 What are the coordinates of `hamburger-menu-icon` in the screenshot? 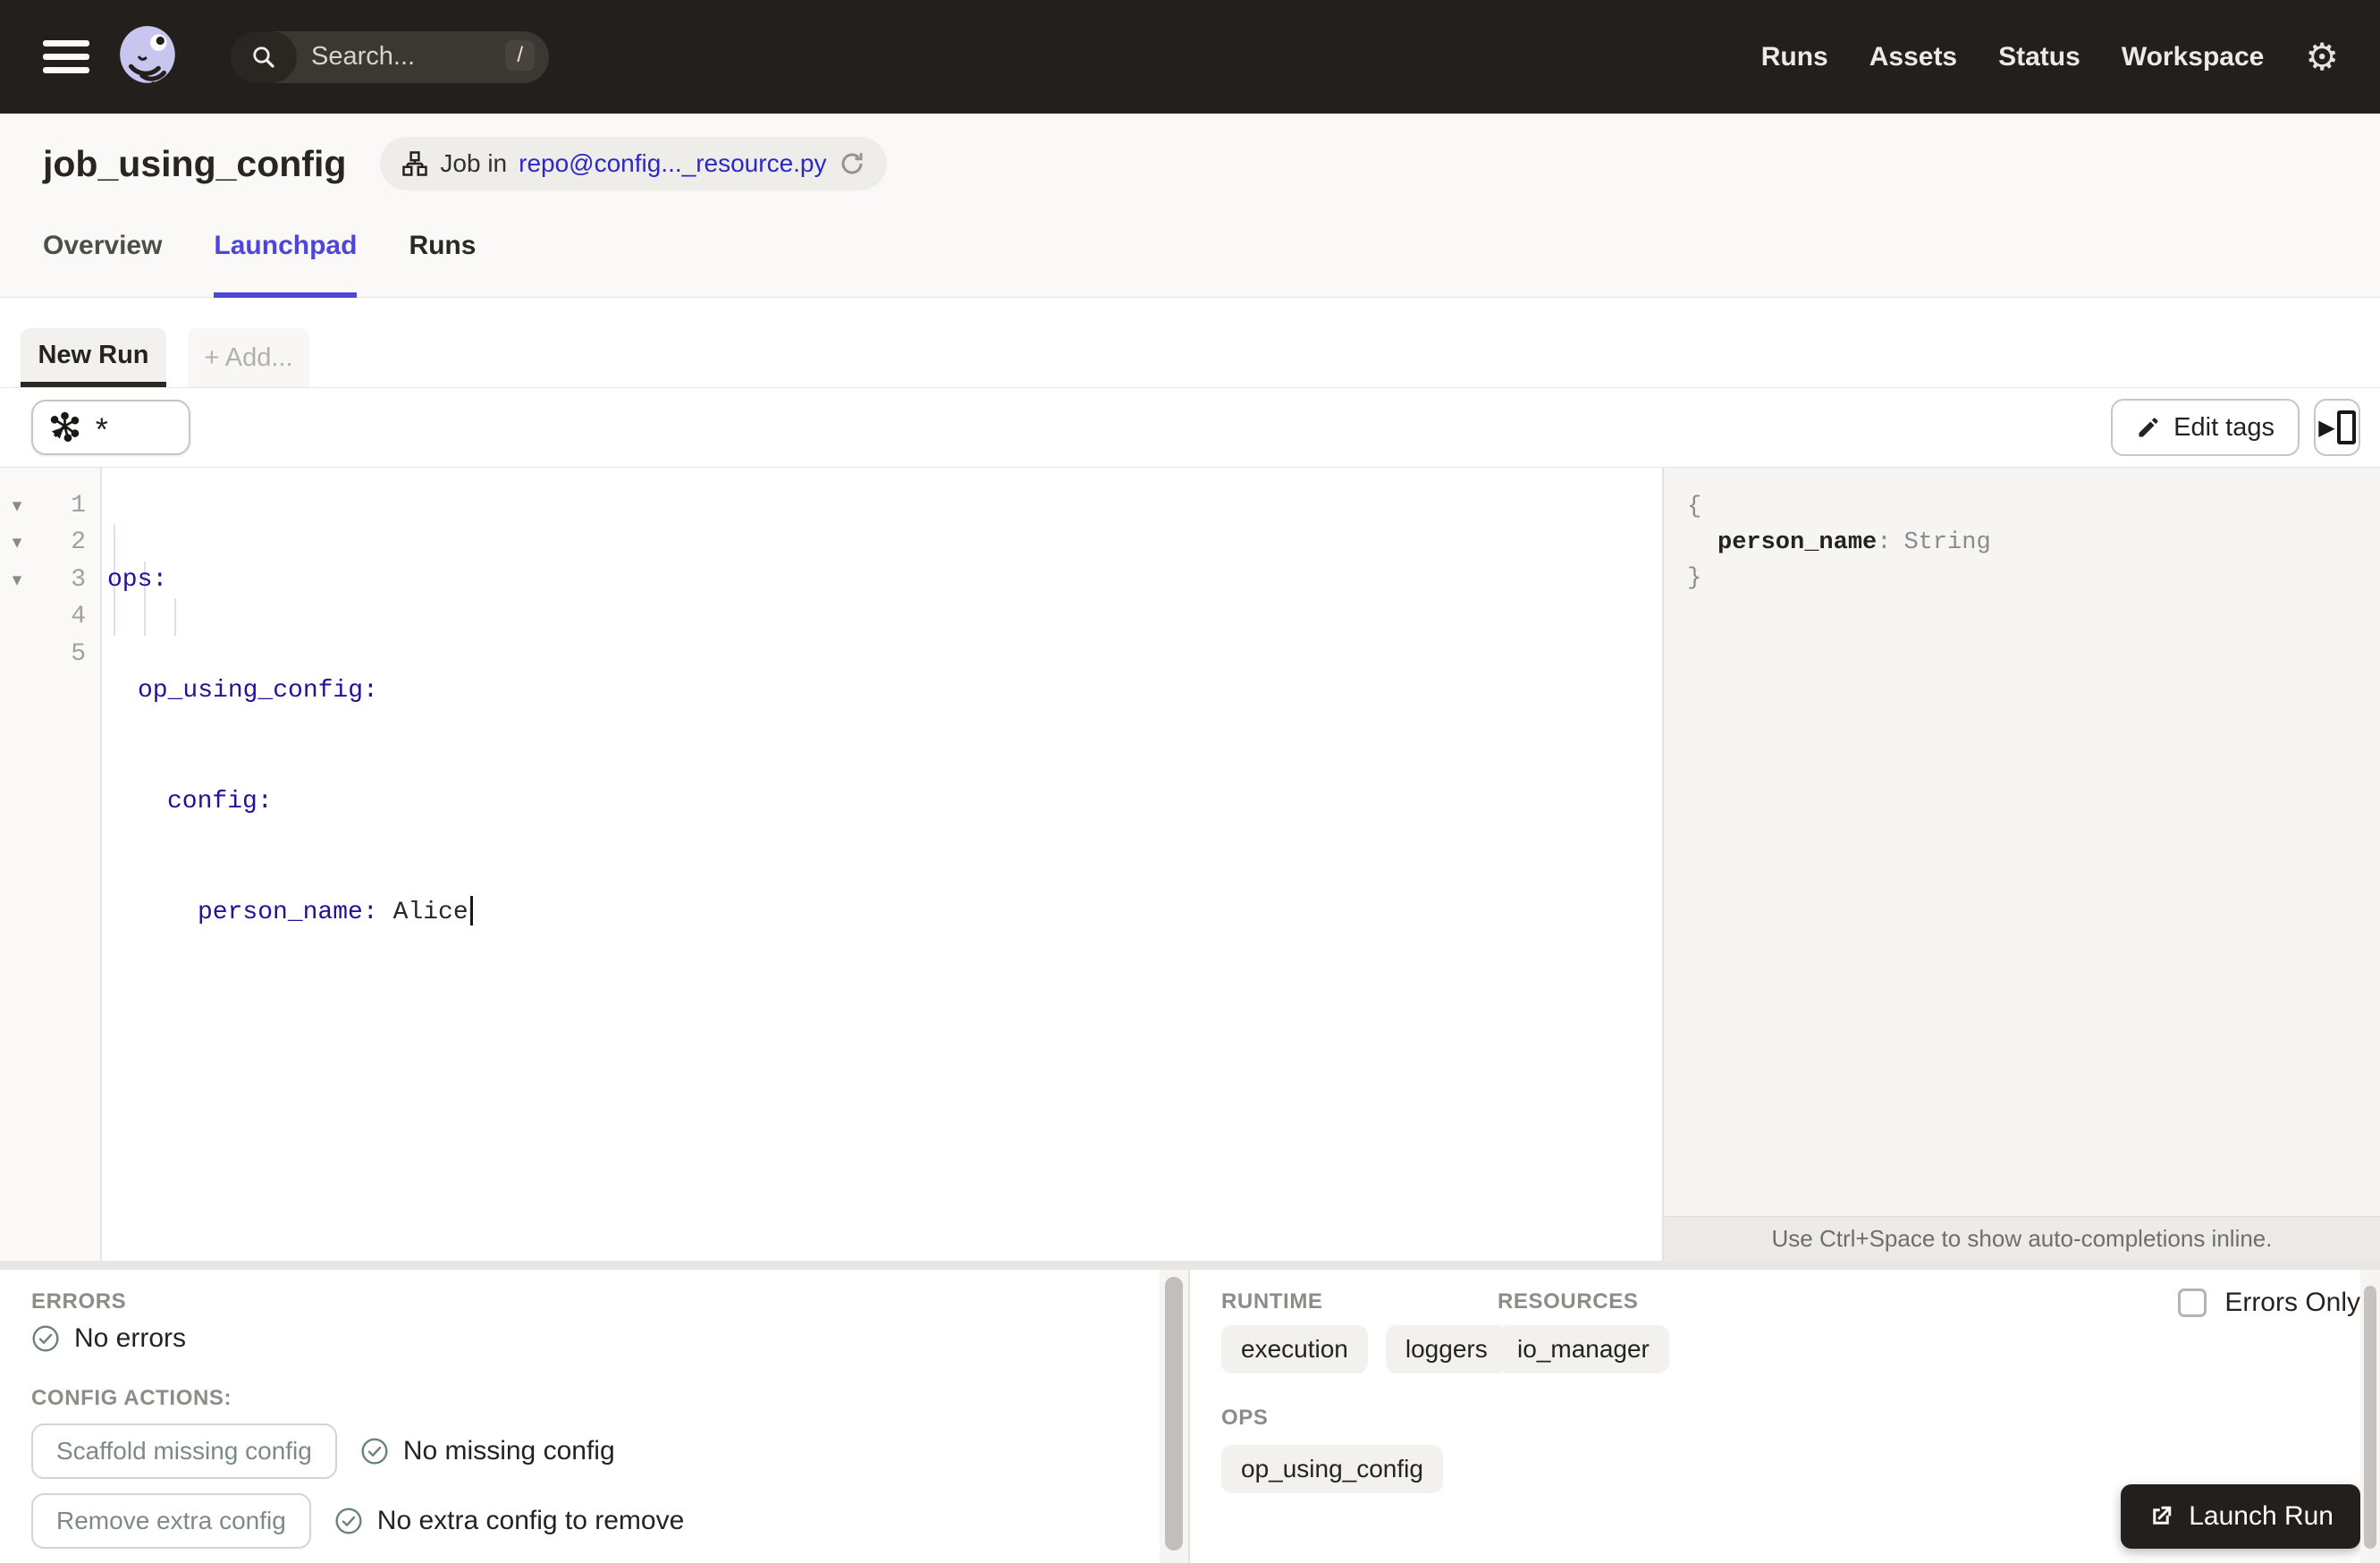 It's located at (66, 56).